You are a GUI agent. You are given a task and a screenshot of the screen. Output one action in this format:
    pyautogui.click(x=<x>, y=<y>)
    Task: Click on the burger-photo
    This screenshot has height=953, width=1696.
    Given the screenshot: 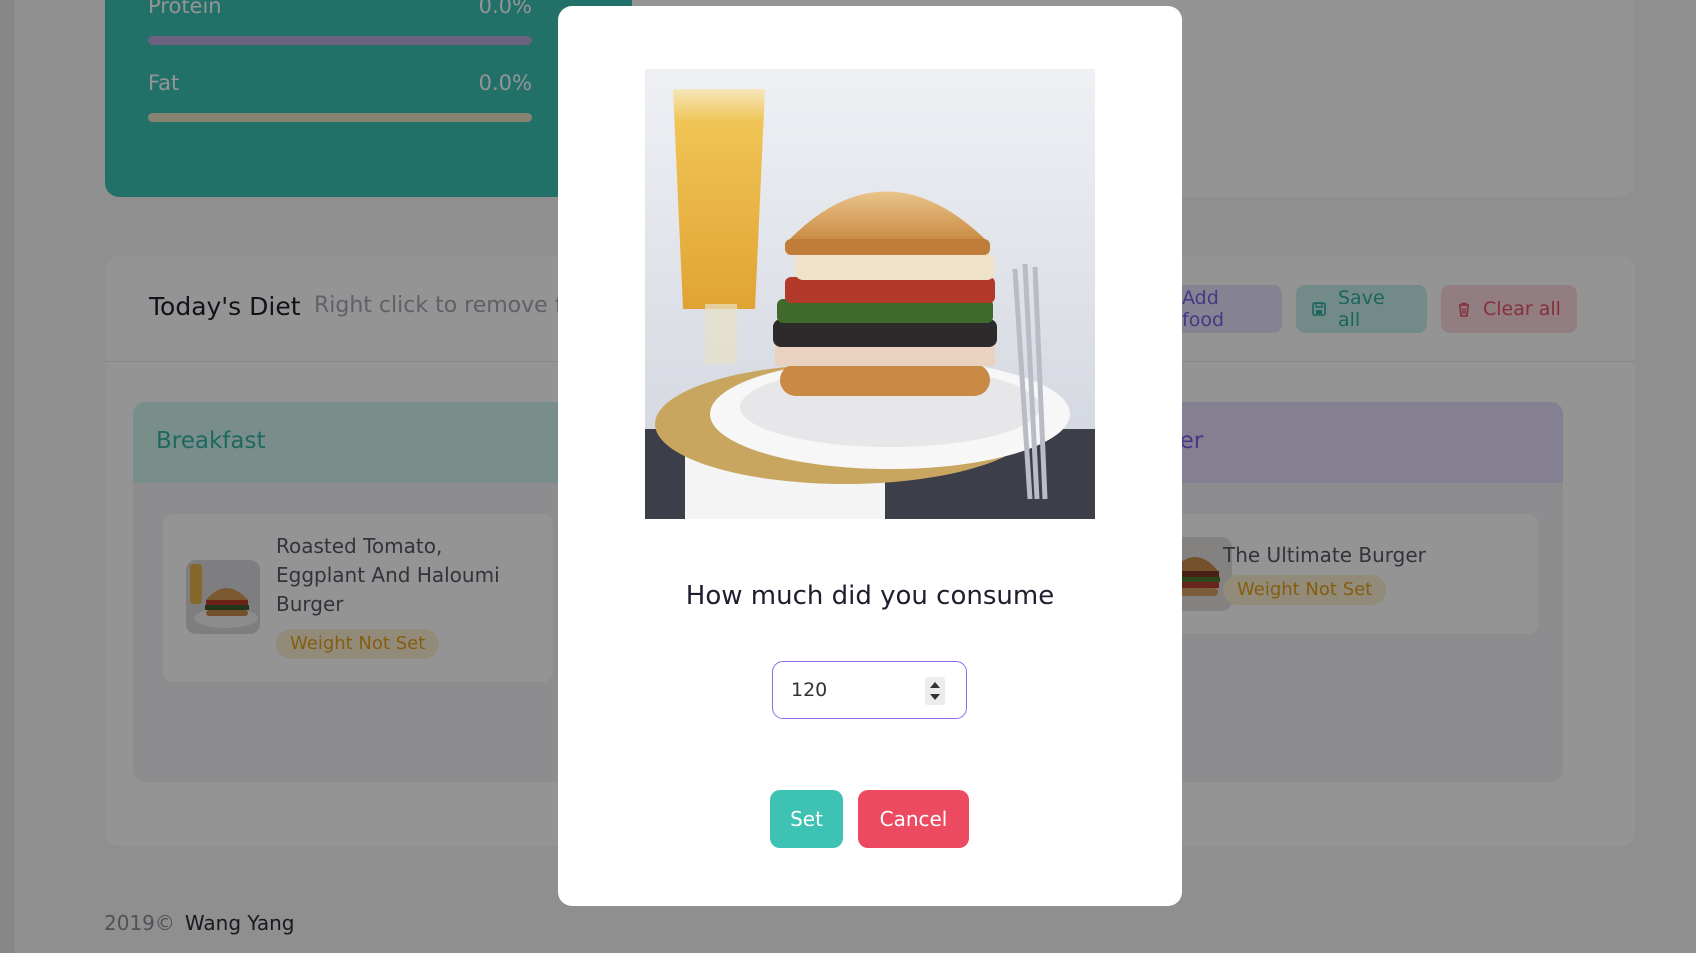 What is the action you would take?
    pyautogui.click(x=870, y=294)
    